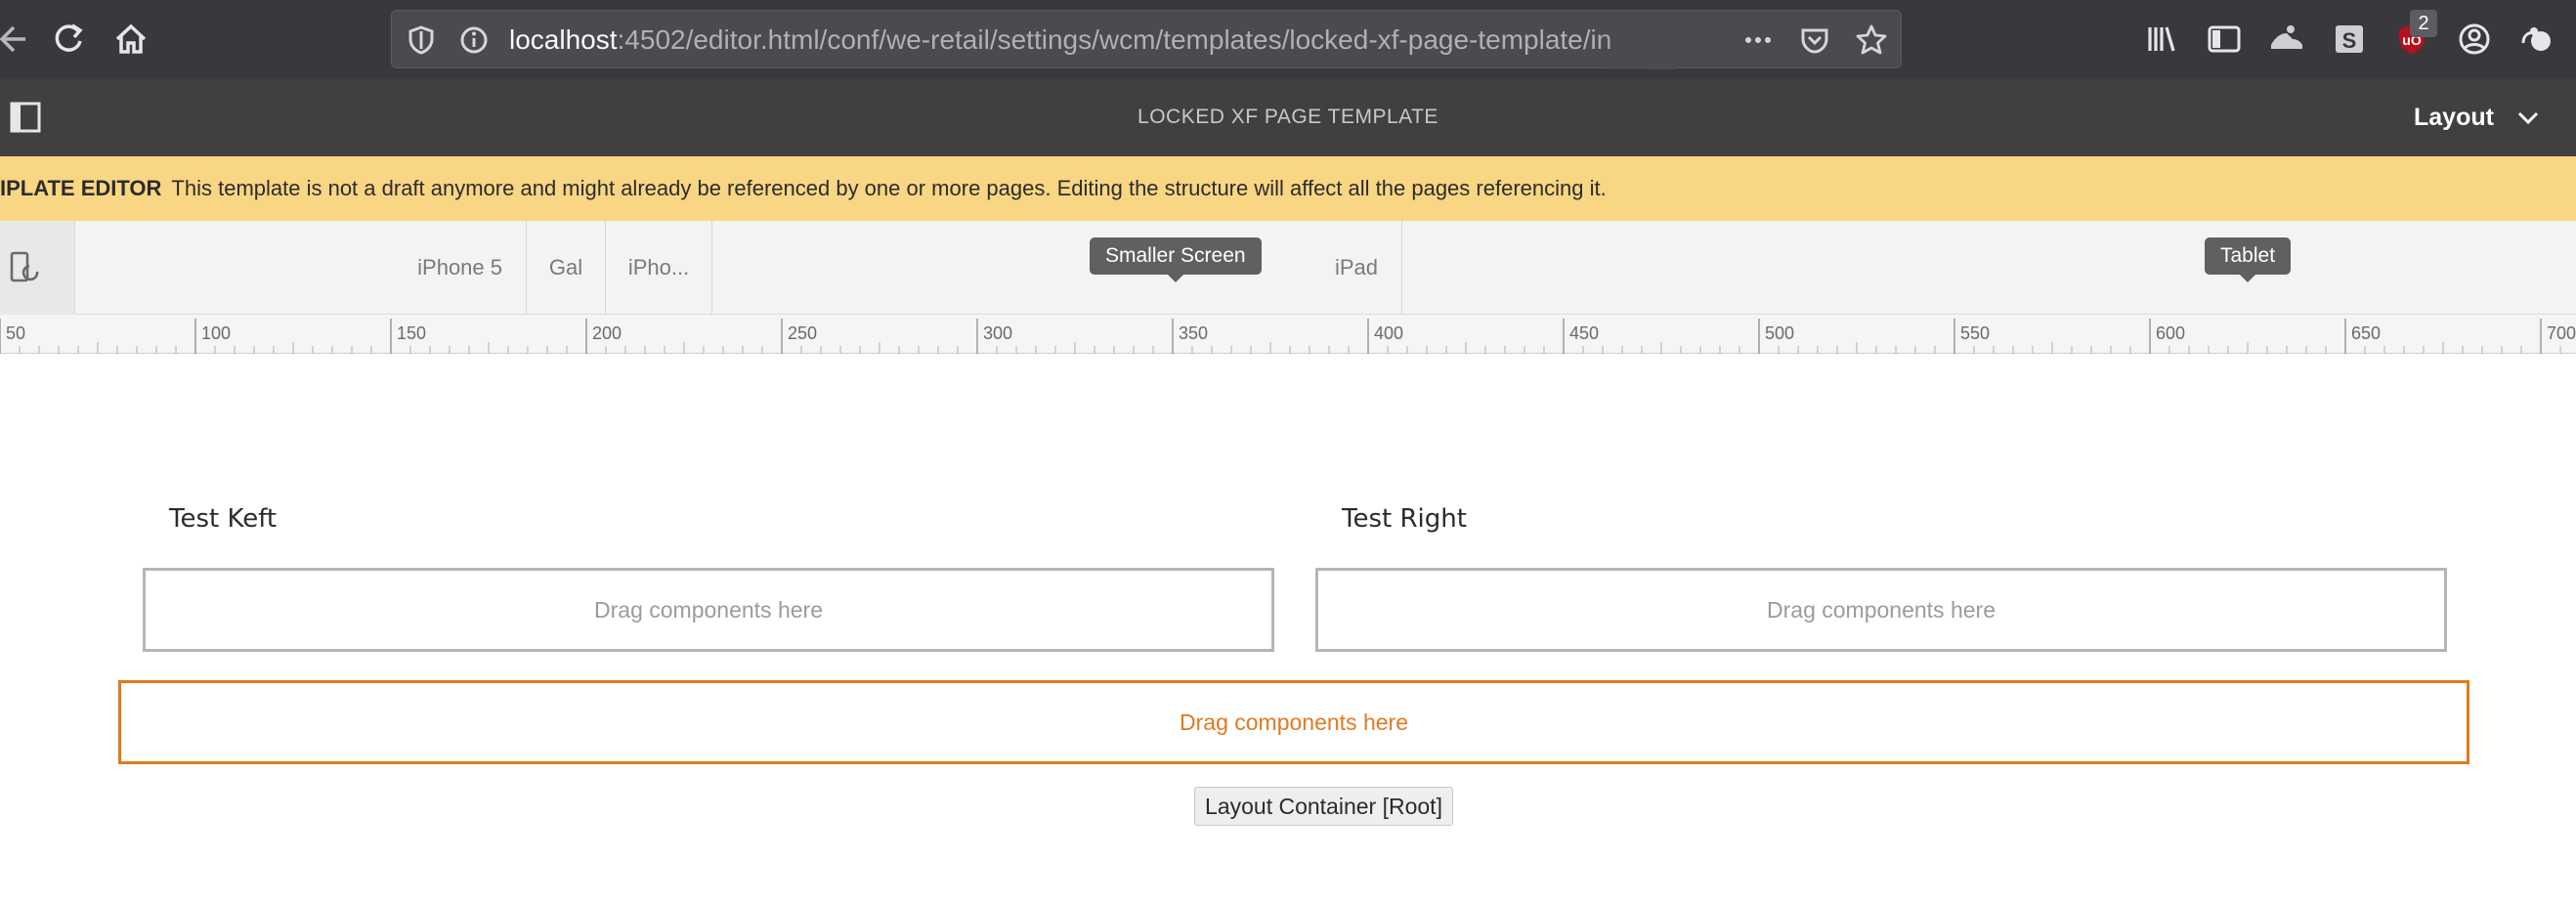  I want to click on drop-zone-right: Drag components here, so click(1881, 610).